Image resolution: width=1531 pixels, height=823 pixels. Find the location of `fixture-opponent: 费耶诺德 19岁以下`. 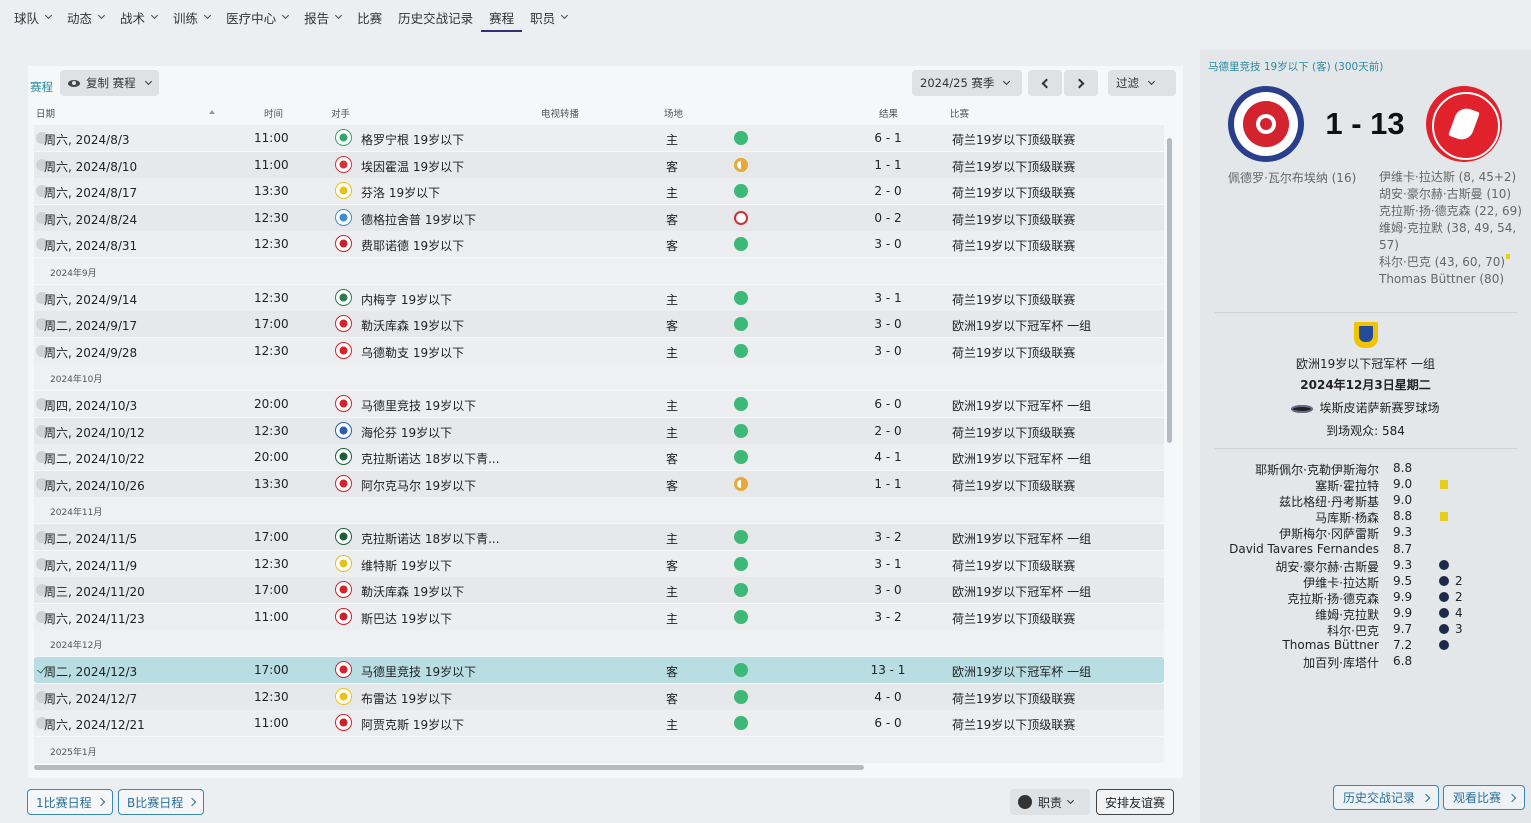

fixture-opponent: 费耶诺德 19岁以下 is located at coordinates (412, 245).